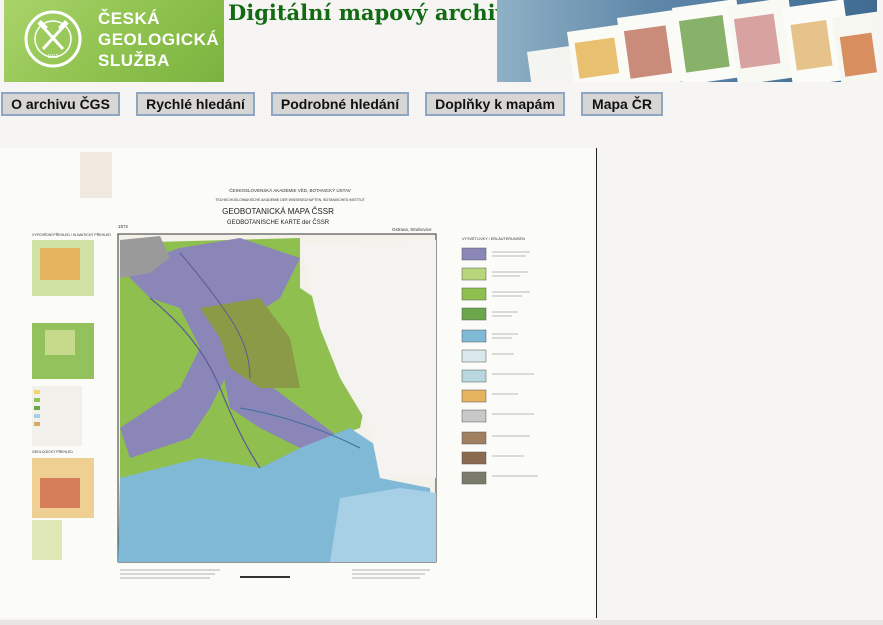 Image resolution: width=883 pixels, height=625 pixels. I want to click on logo-line-1: ČESKÁ, so click(129, 18).